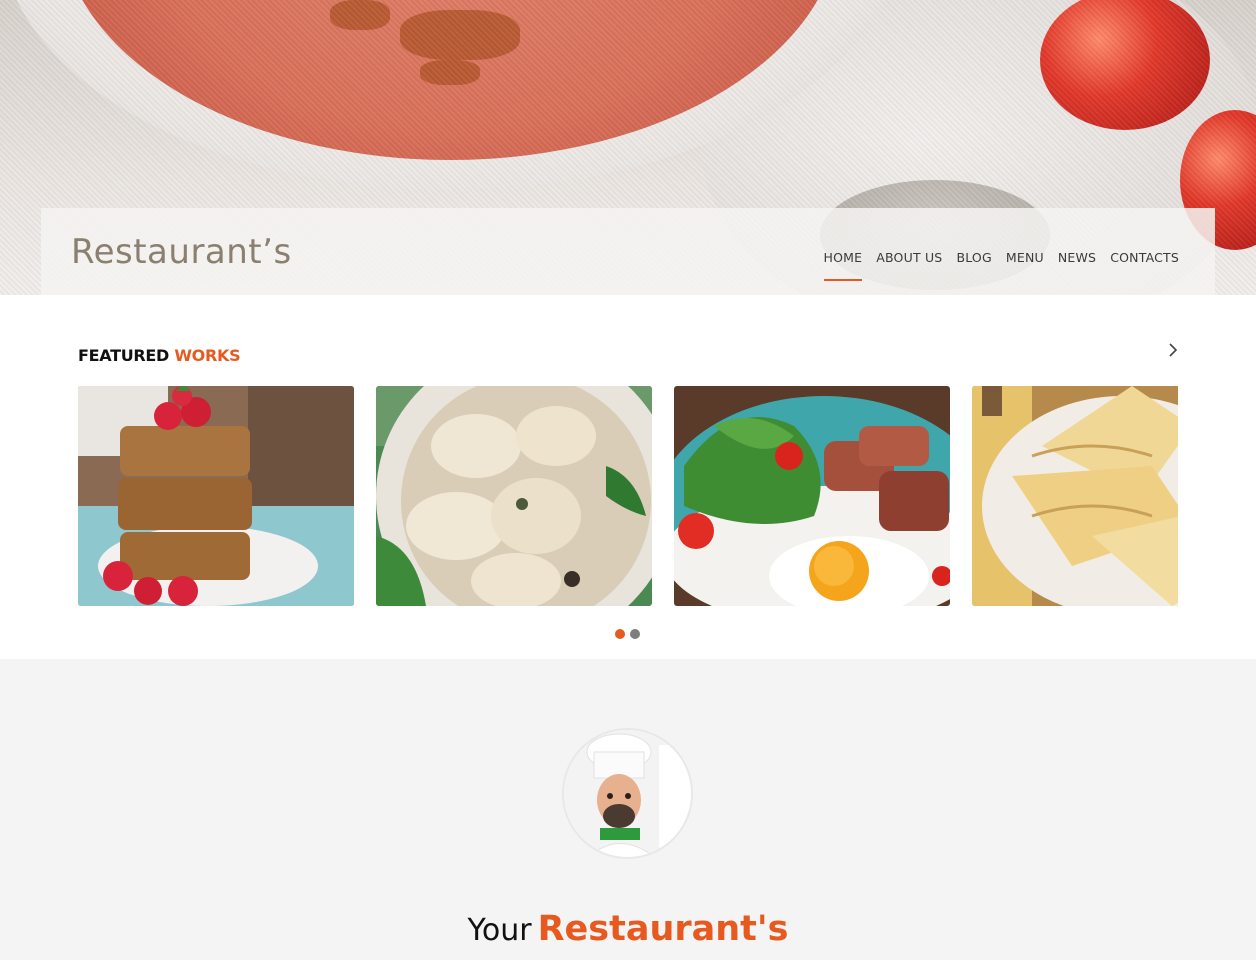 This screenshot has width=1256, height=960. I want to click on headline: Your Restaurant's, so click(628, 929).